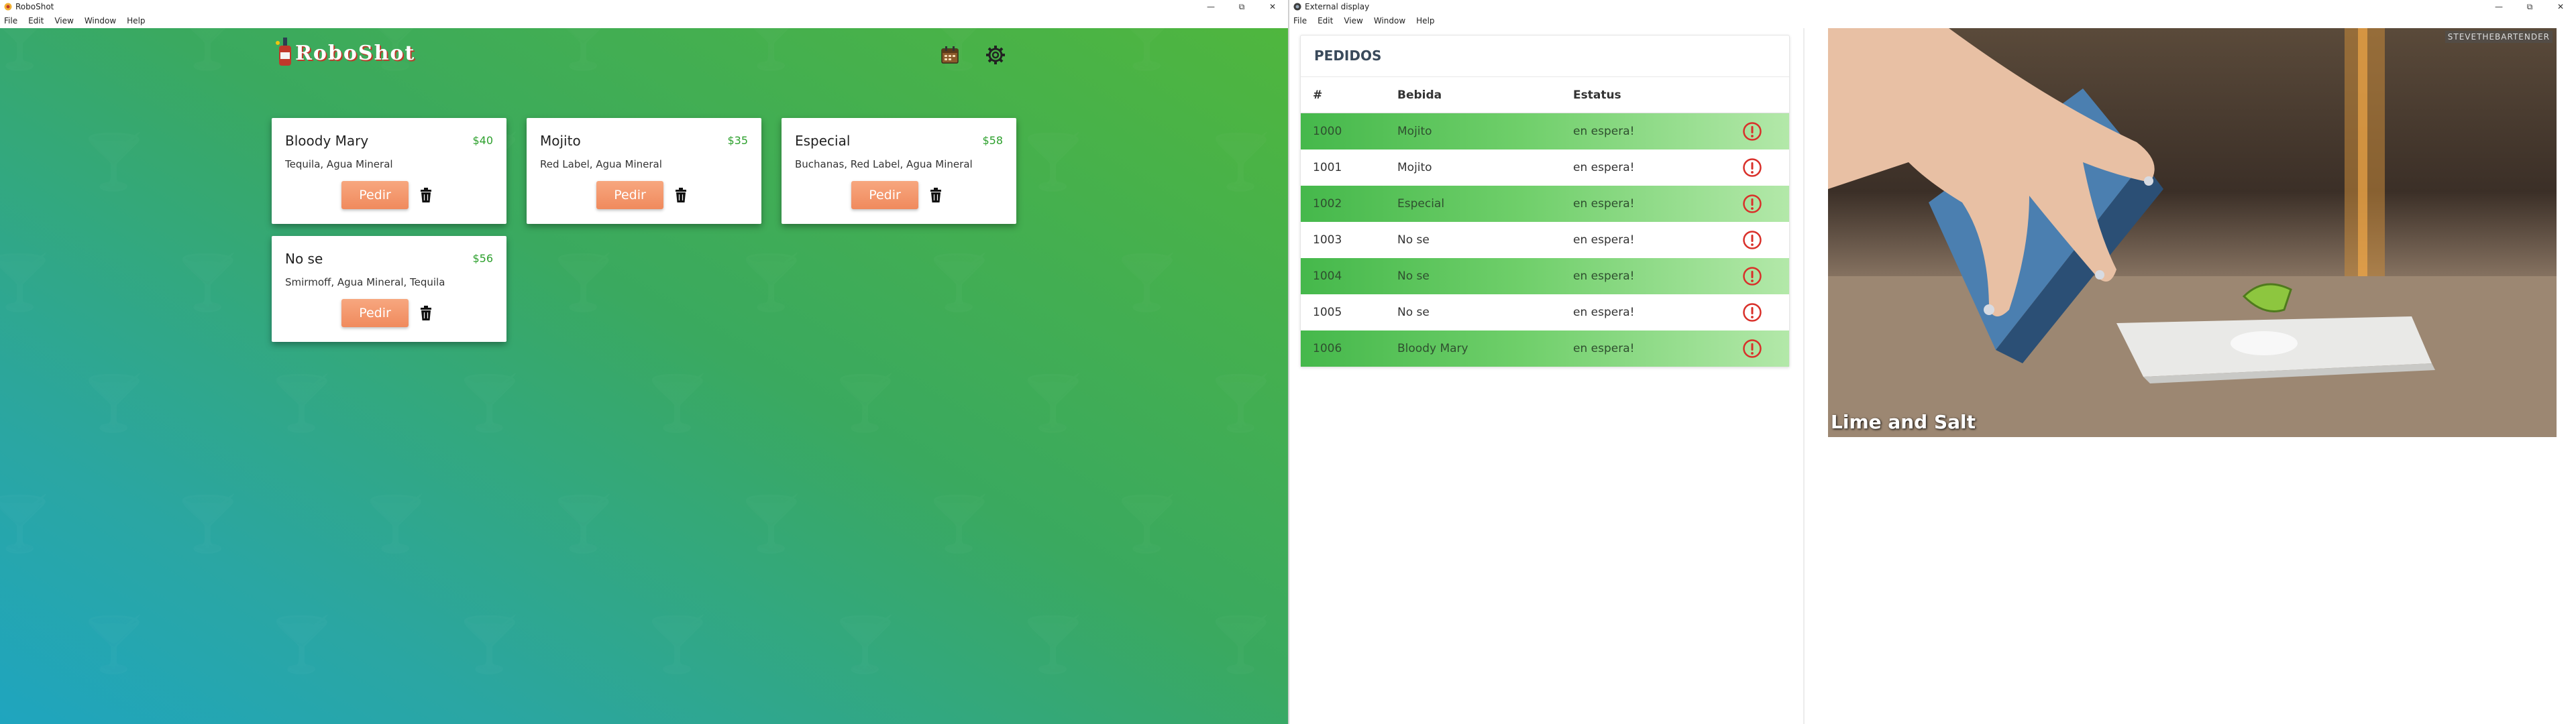  What do you see at coordinates (995, 55) in the screenshot?
I see `settings-button` at bounding box center [995, 55].